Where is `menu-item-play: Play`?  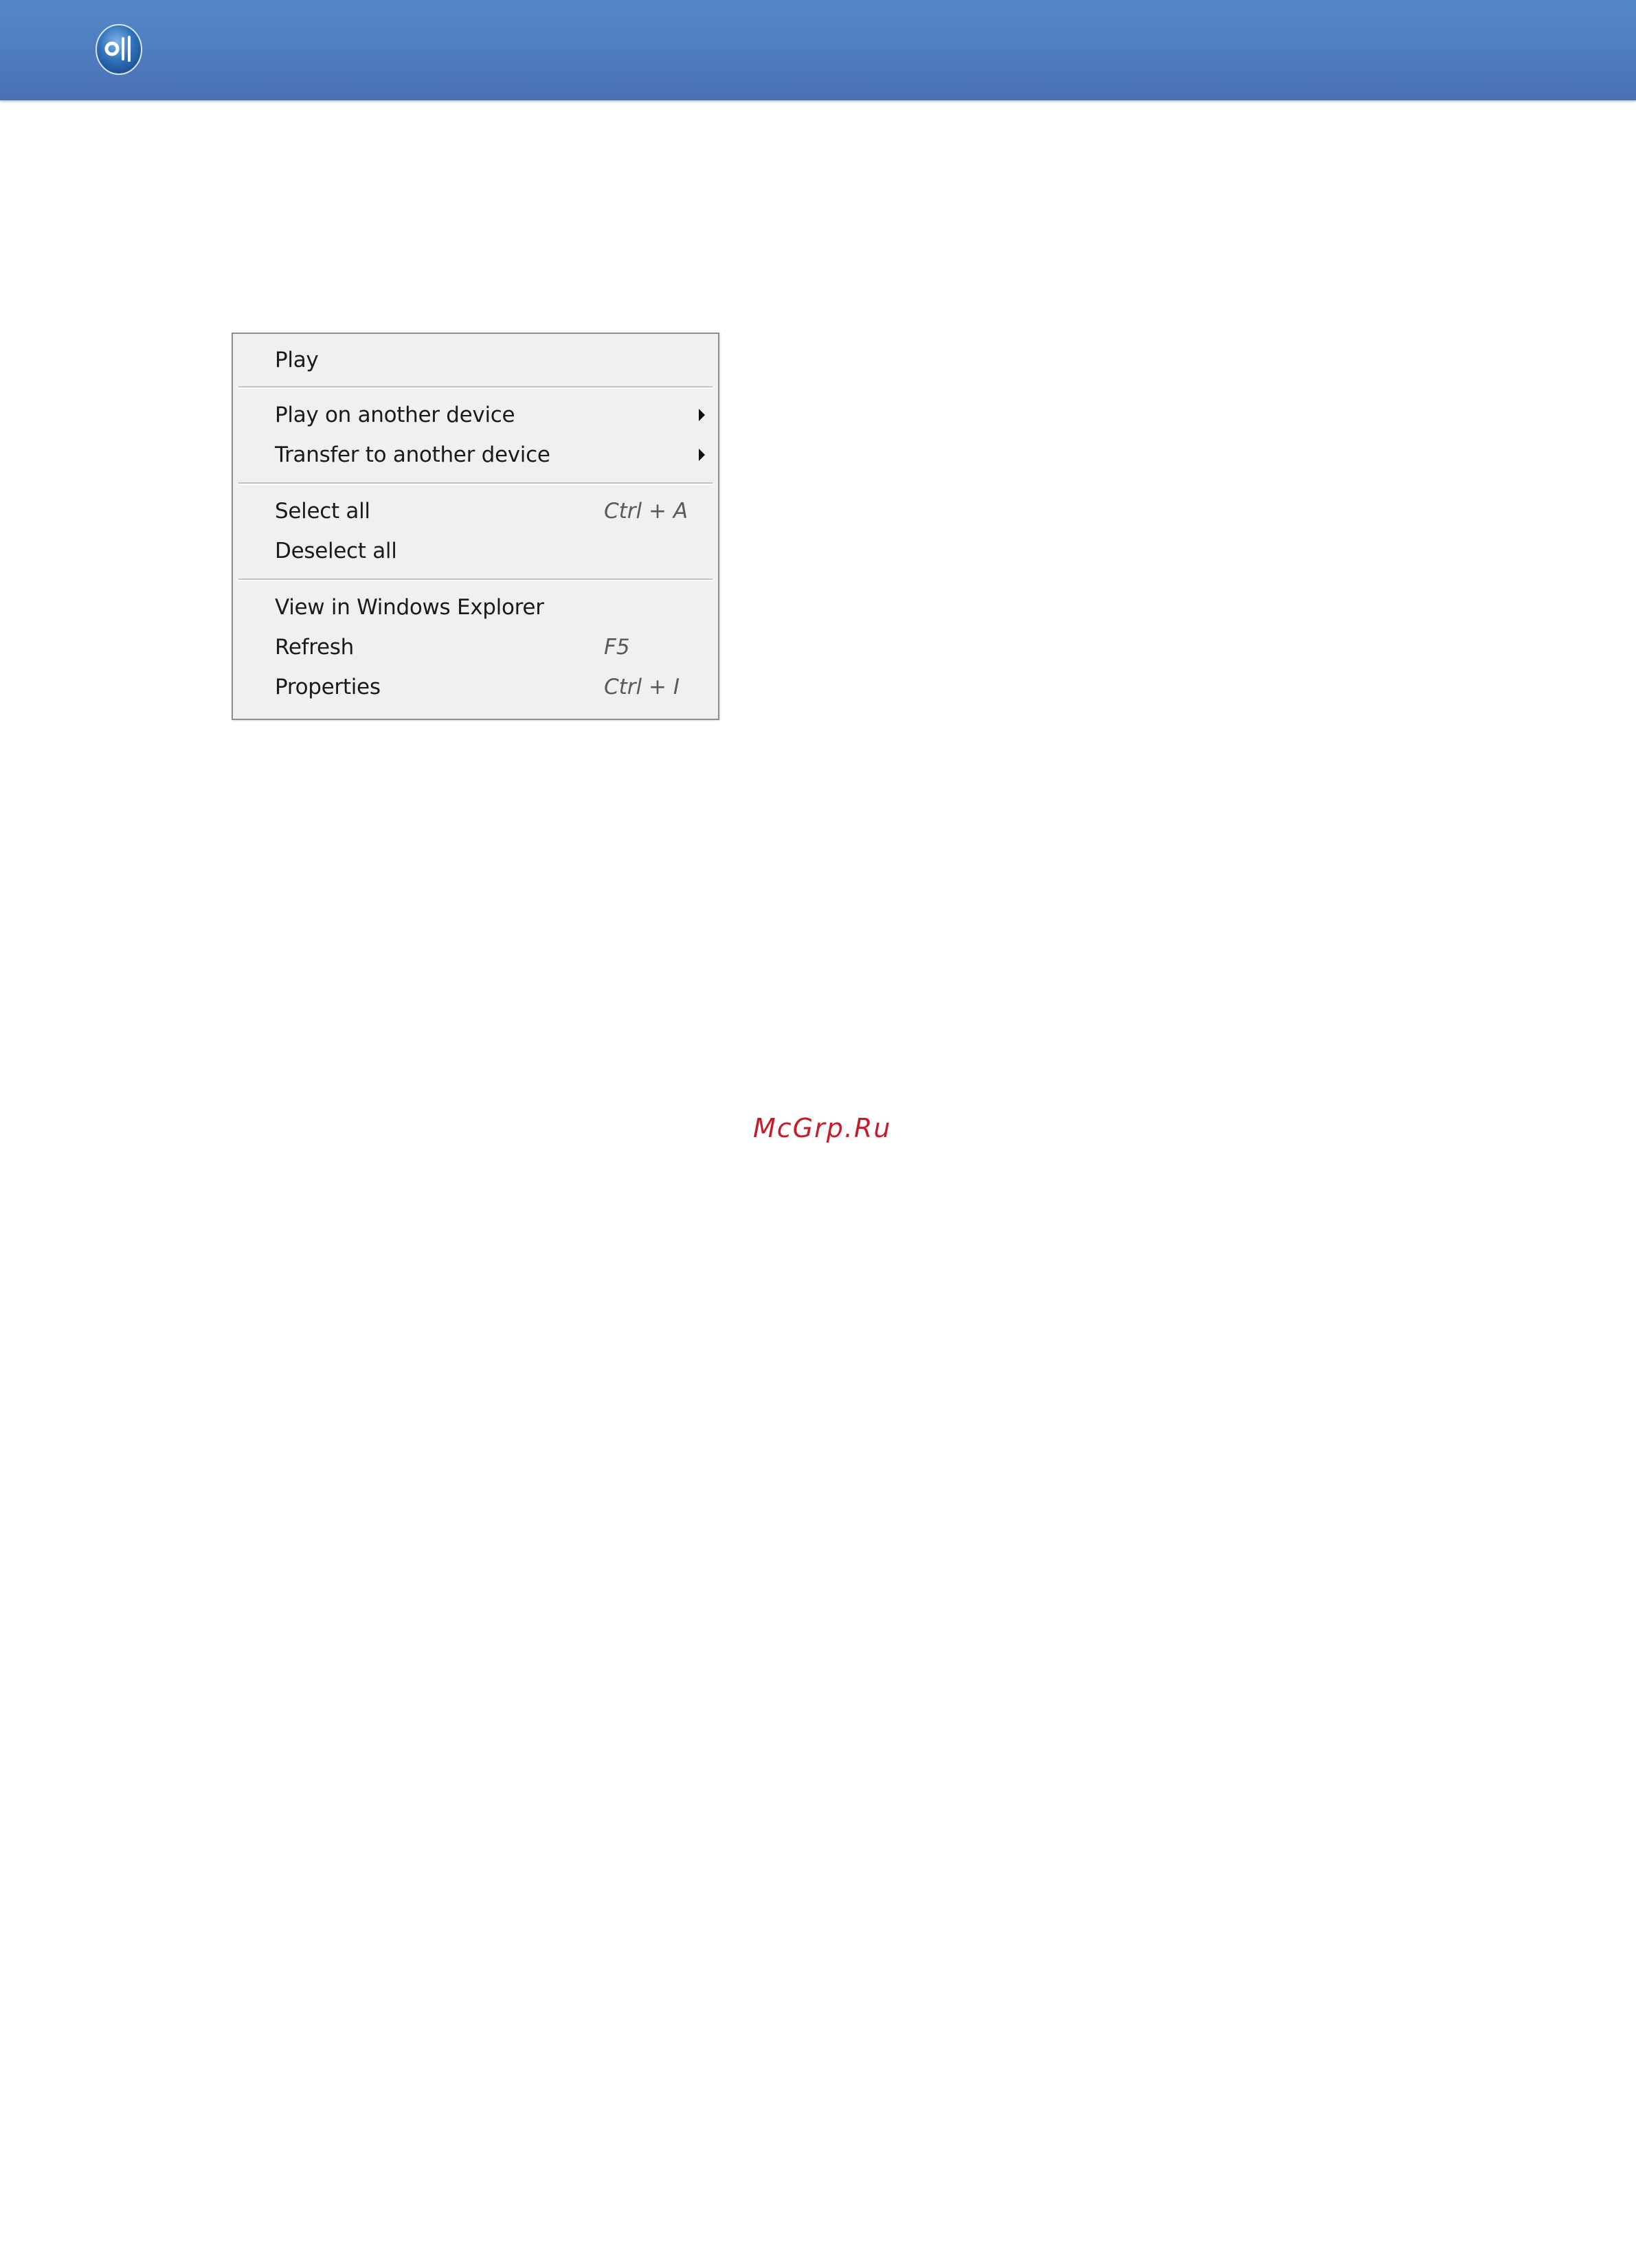 menu-item-play: Play is located at coordinates (475, 360).